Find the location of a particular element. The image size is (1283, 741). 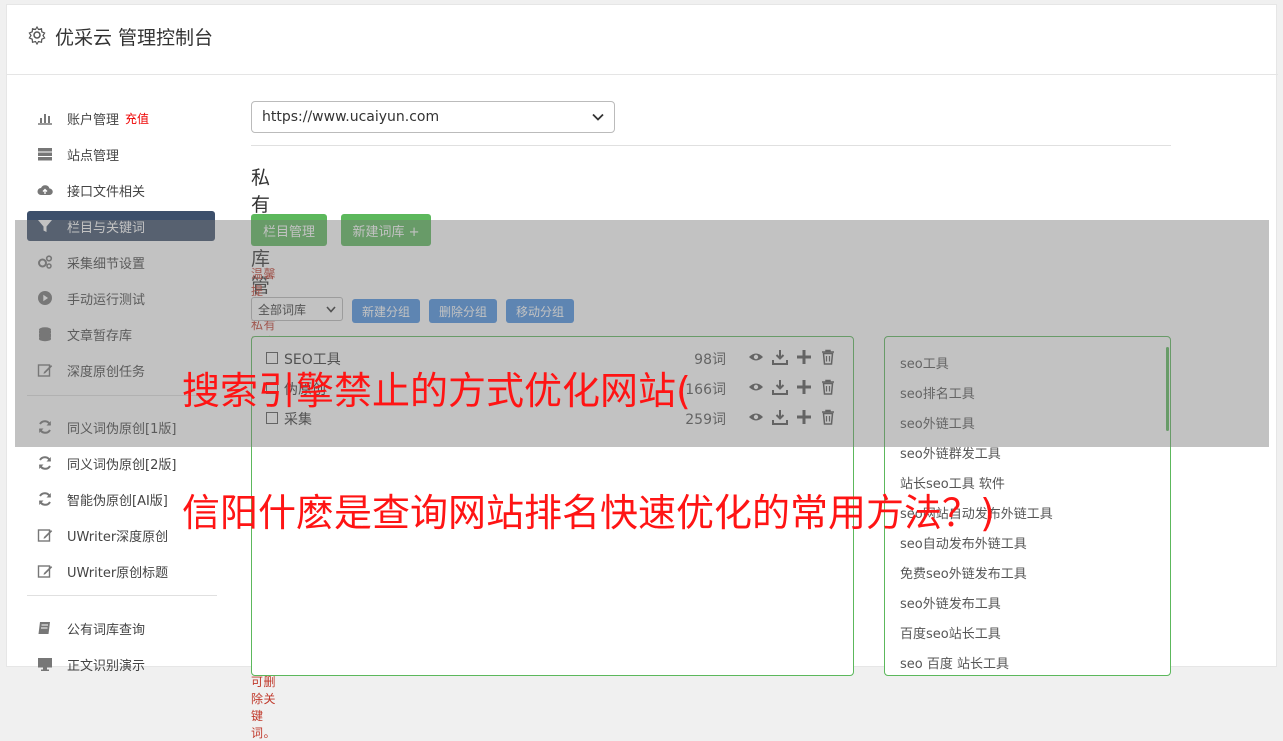

monitor-icon is located at coordinates (45, 664).